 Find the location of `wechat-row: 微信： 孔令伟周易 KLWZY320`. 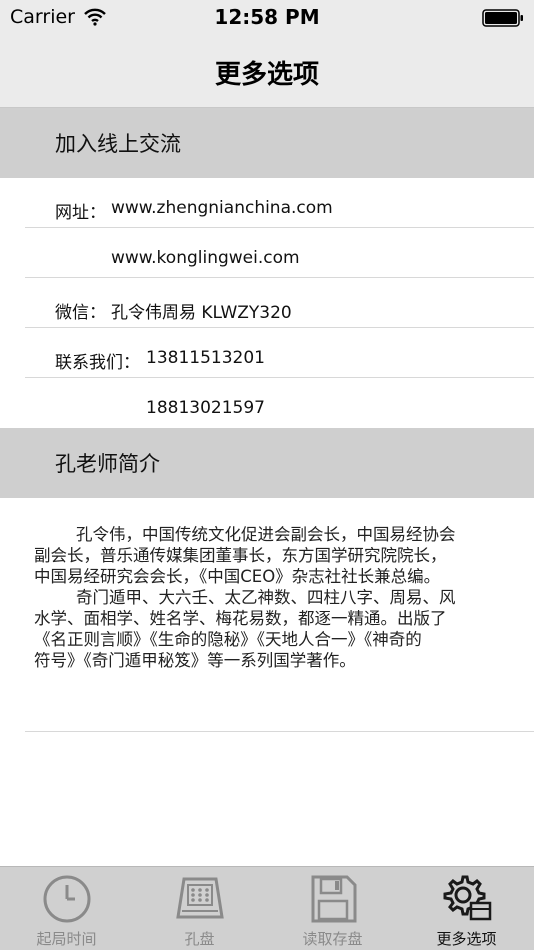

wechat-row: 微信： 孔令伟周易 KLWZY320 is located at coordinates (279, 303).